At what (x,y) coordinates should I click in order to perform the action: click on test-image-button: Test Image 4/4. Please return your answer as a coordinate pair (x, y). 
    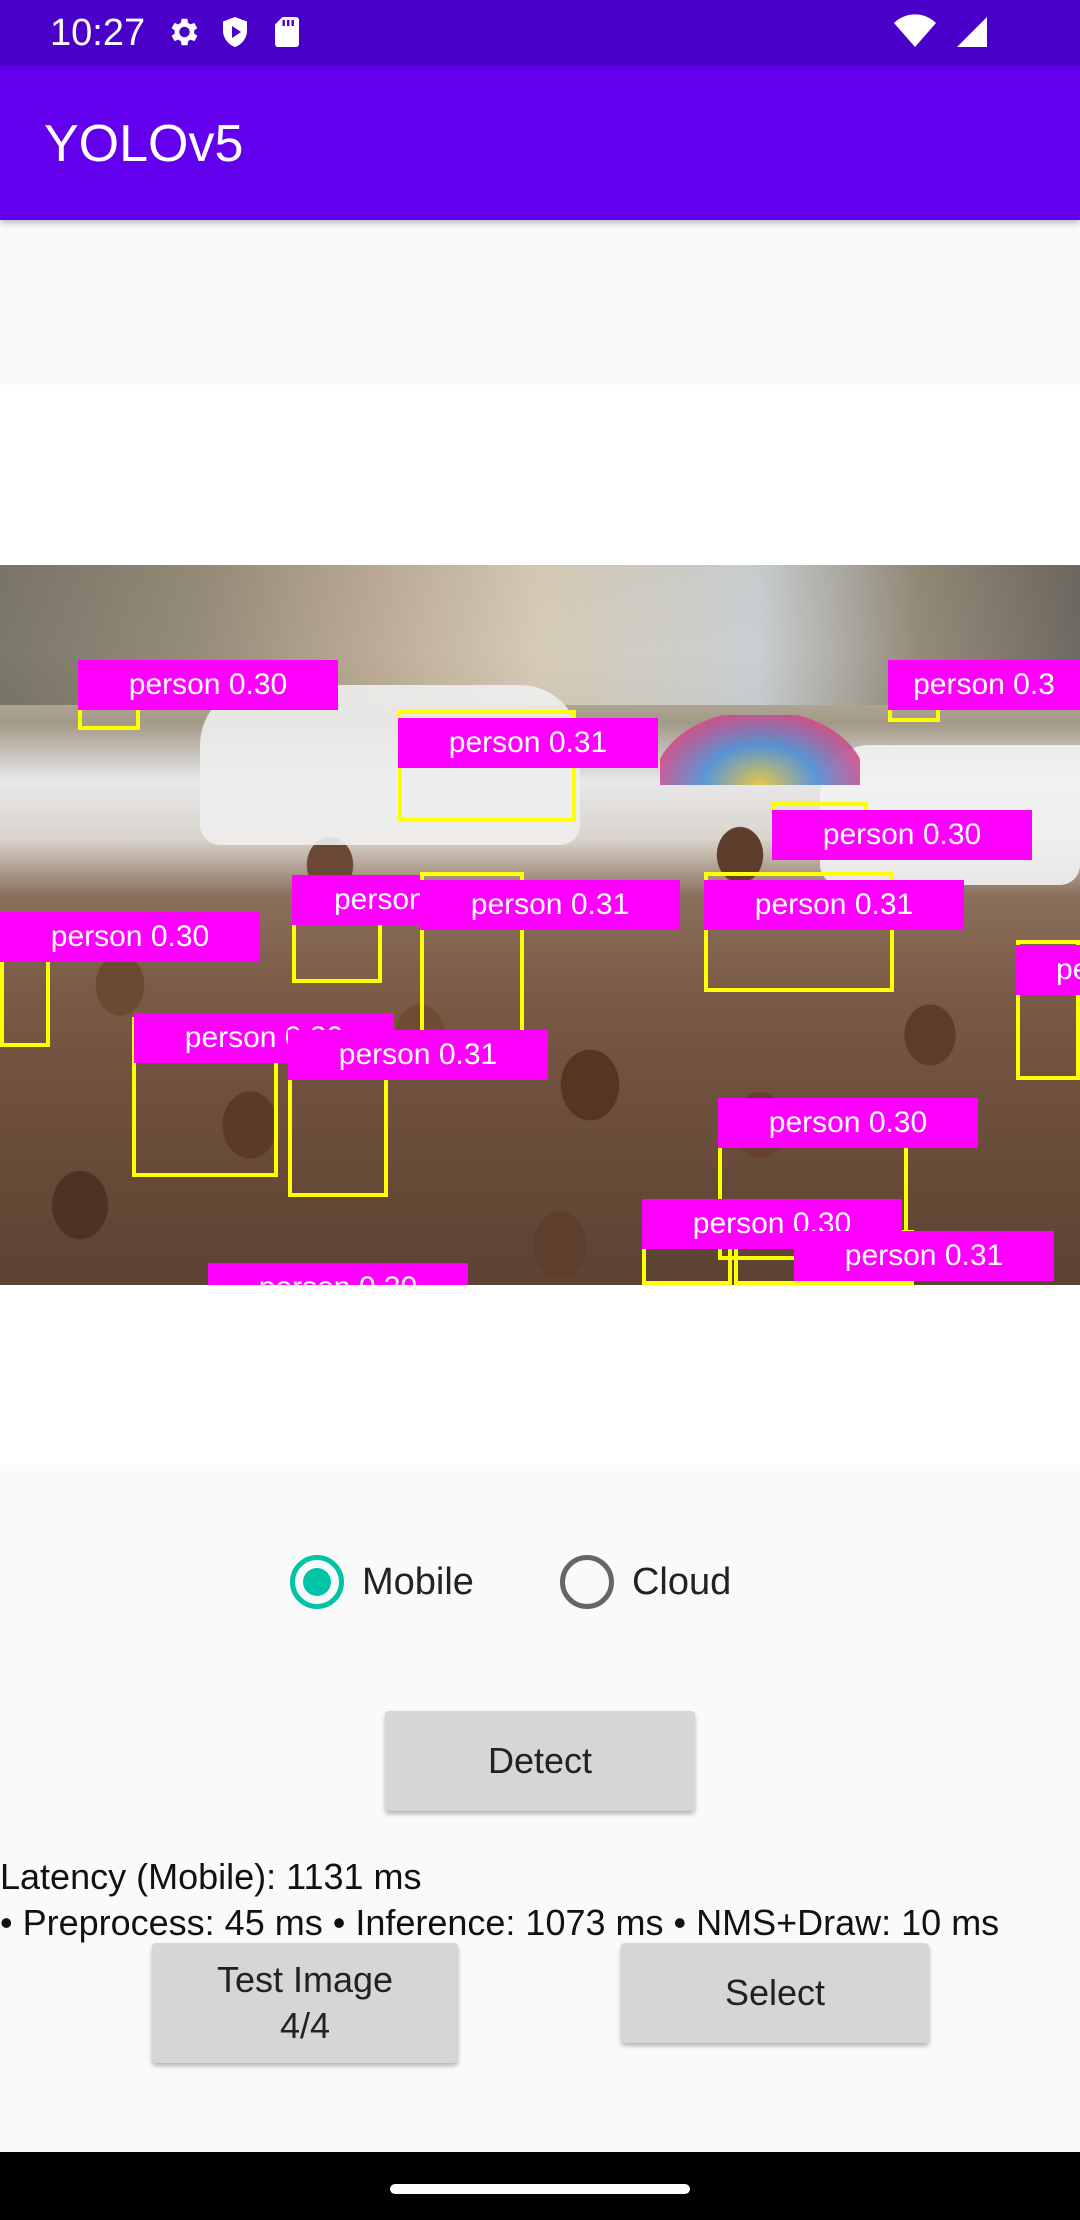
    Looking at the image, I should click on (305, 2003).